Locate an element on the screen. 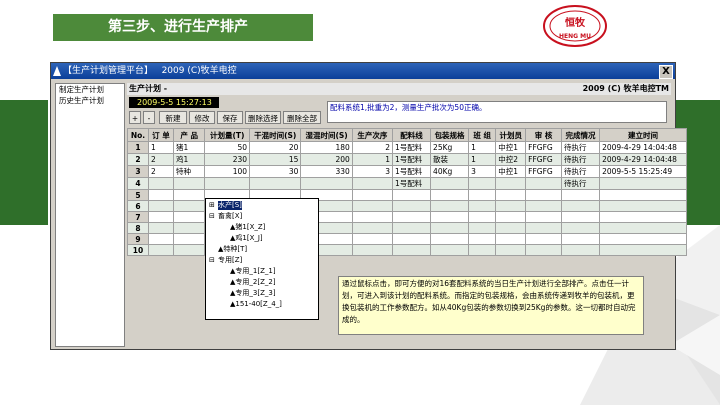 This screenshot has height=405, width=720. table-cell: 180 is located at coordinates (326, 147).